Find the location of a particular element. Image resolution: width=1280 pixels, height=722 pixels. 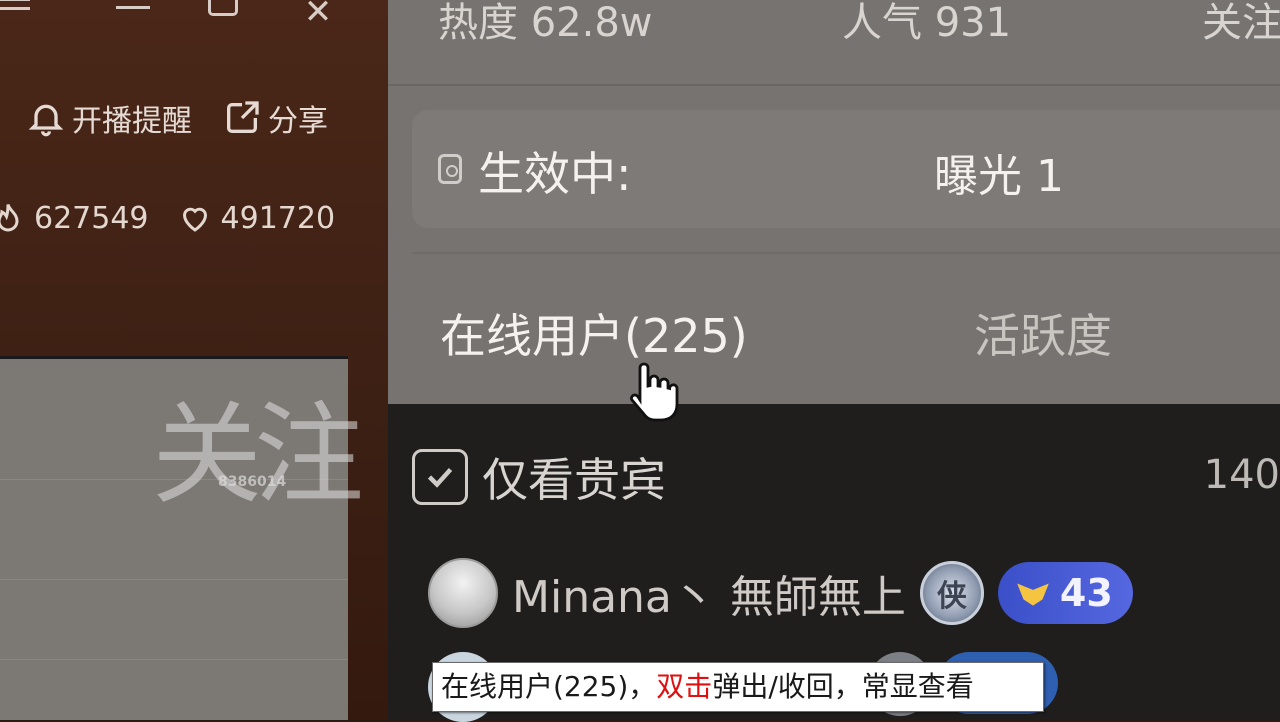

room-stats: 热度 62.8w 人气 931 关注 is located at coordinates (859, 23).